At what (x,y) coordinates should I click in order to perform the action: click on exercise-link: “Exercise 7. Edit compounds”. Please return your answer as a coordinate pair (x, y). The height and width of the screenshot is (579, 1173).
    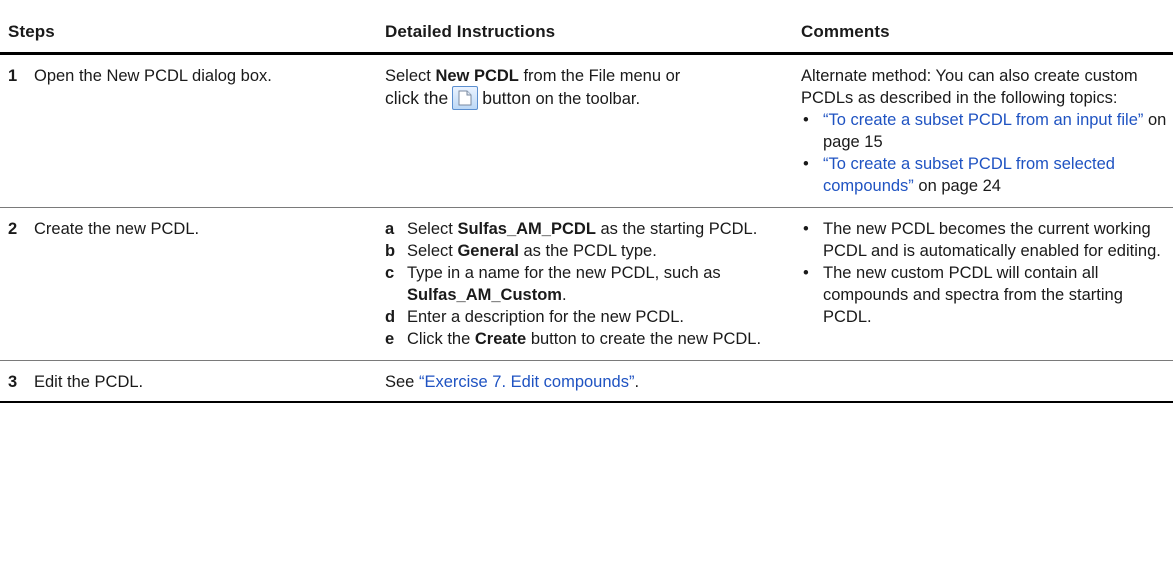
    Looking at the image, I should click on (527, 382).